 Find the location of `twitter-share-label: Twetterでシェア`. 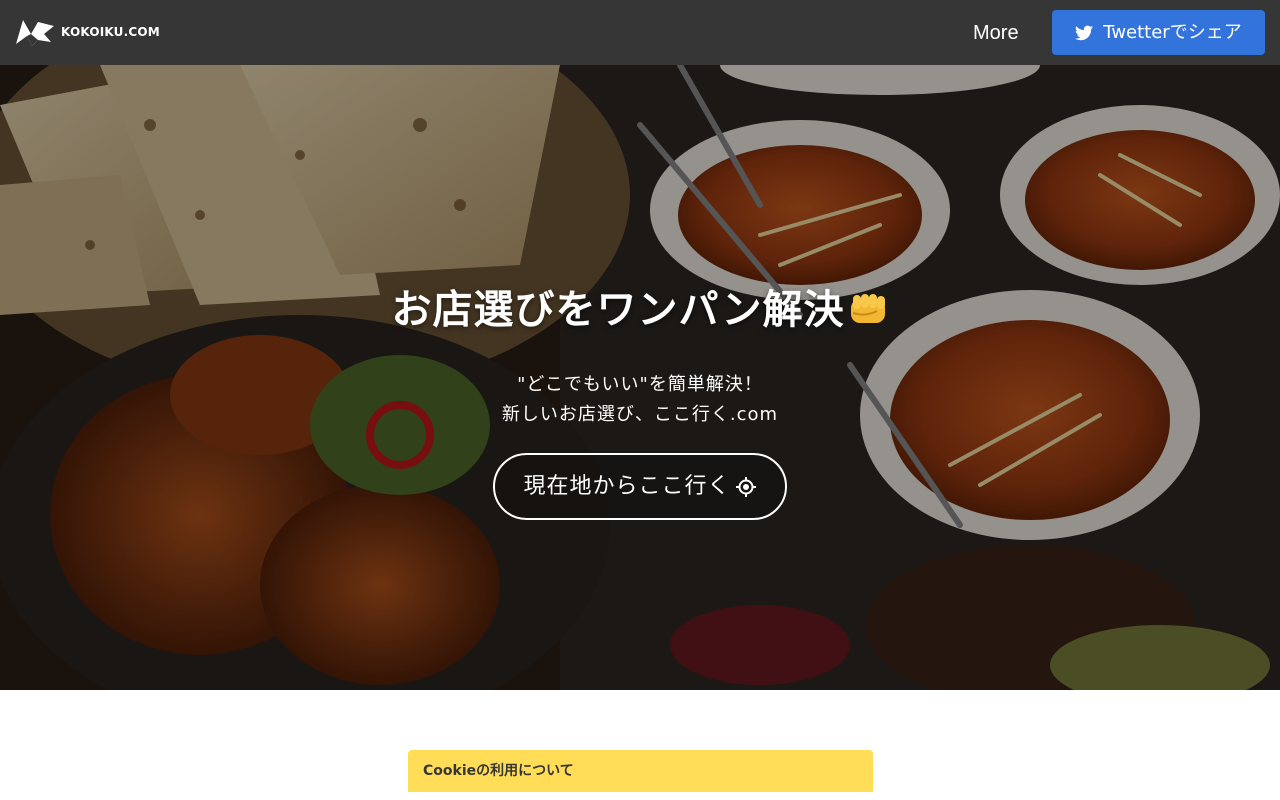

twitter-share-label: Twetterでシェア is located at coordinates (1172, 32).